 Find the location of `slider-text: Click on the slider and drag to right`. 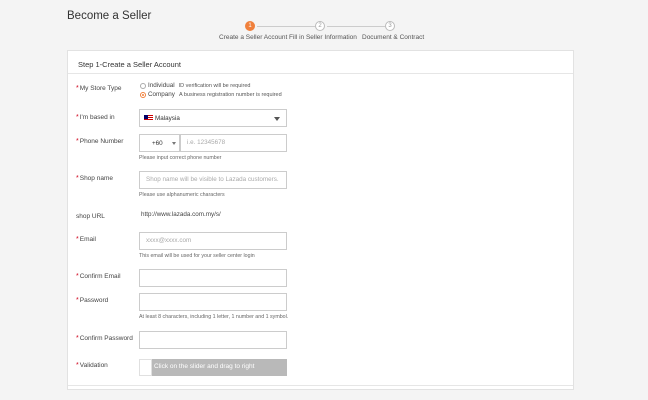

slider-text: Click on the slider and drag to right is located at coordinates (204, 366).